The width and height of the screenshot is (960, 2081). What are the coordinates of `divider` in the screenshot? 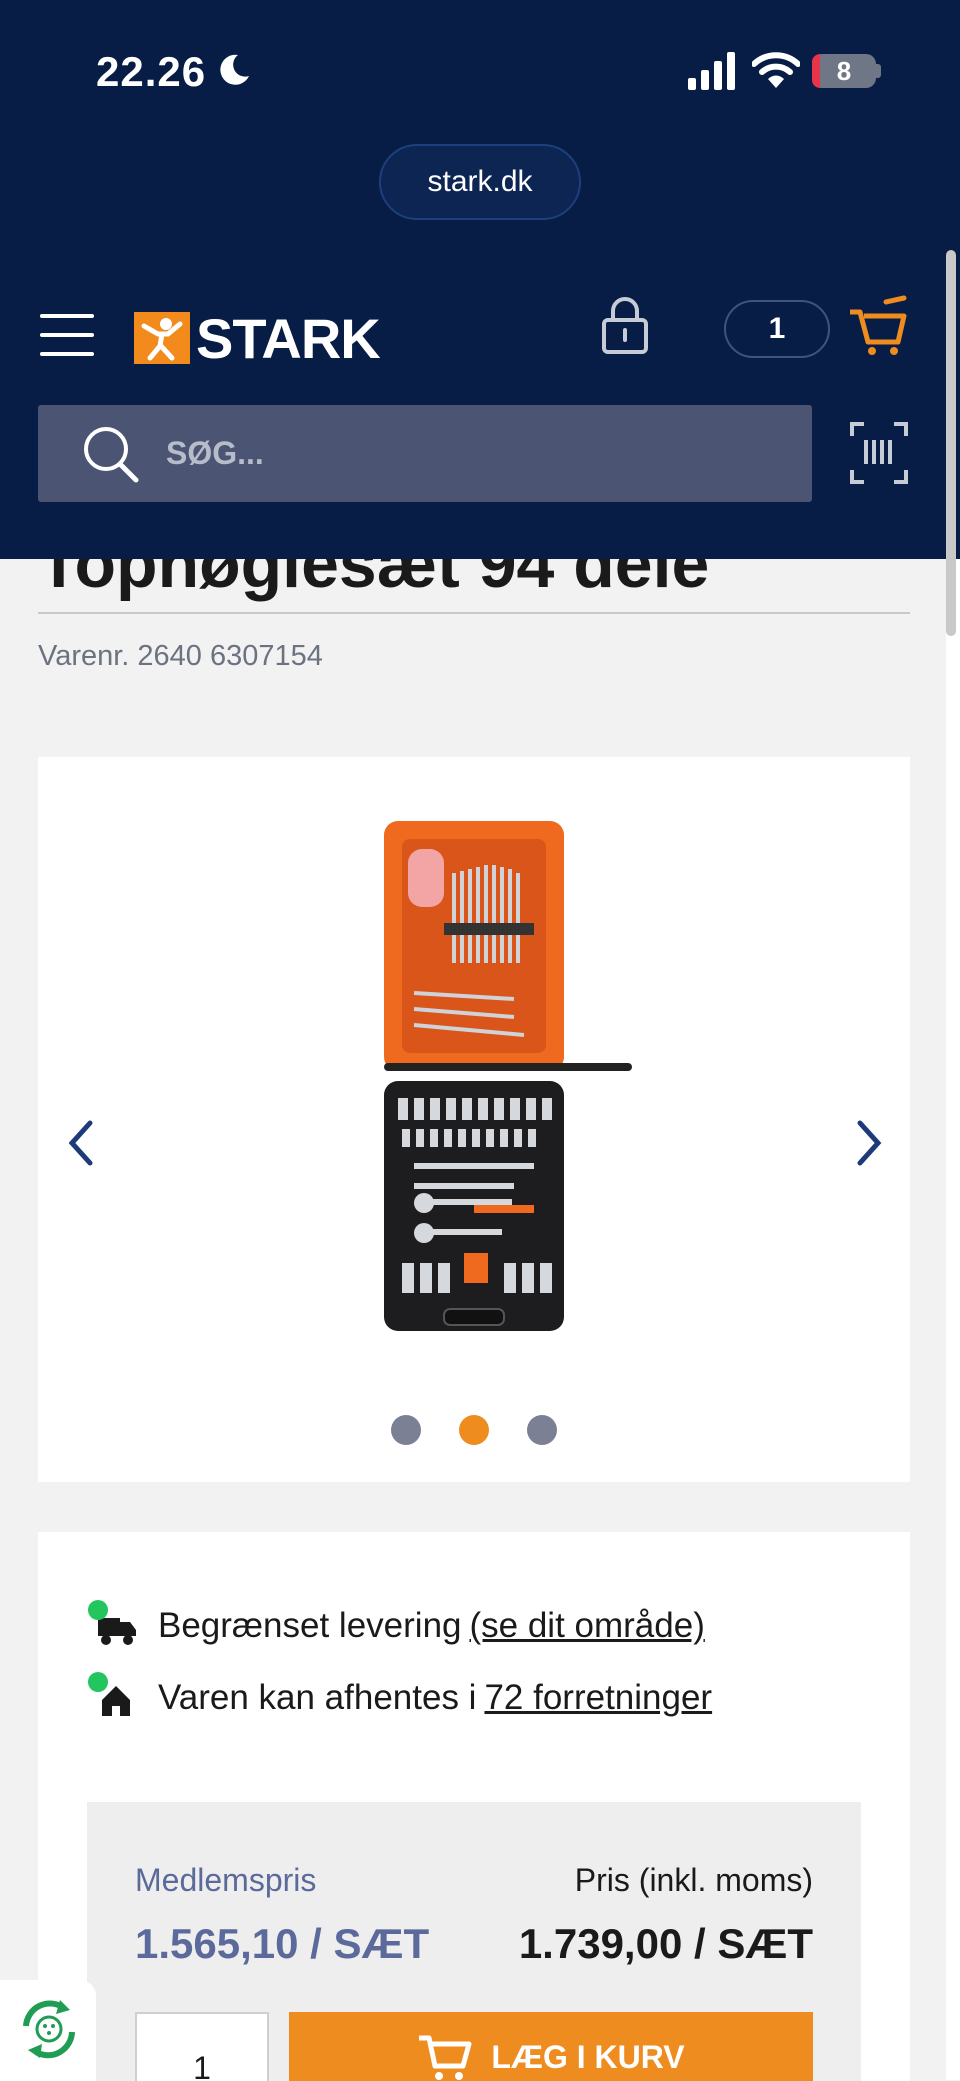 It's located at (474, 613).